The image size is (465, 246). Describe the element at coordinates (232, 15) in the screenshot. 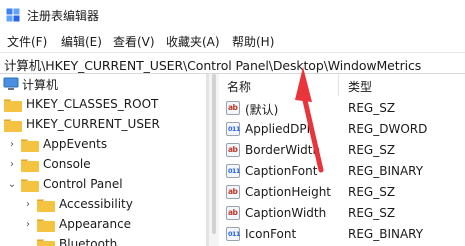

I see `title-bar: 注册表编辑器` at that location.